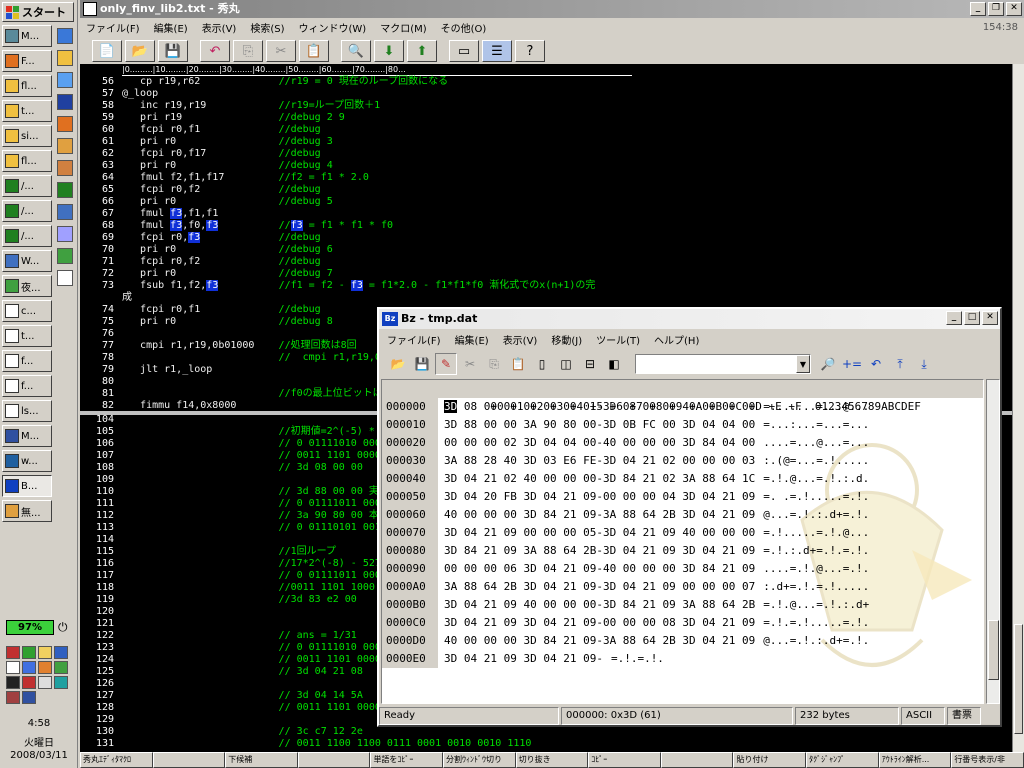 The image size is (1024, 768). What do you see at coordinates (618, 339) in the screenshot?
I see `menu-item: ツール(T)` at bounding box center [618, 339].